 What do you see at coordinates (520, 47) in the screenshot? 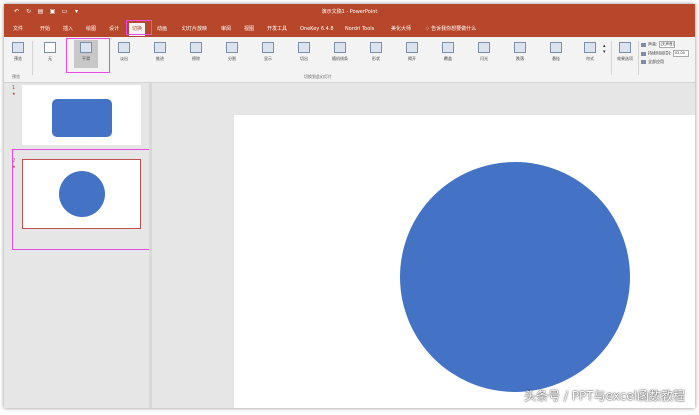
I see `fall-over-icon` at bounding box center [520, 47].